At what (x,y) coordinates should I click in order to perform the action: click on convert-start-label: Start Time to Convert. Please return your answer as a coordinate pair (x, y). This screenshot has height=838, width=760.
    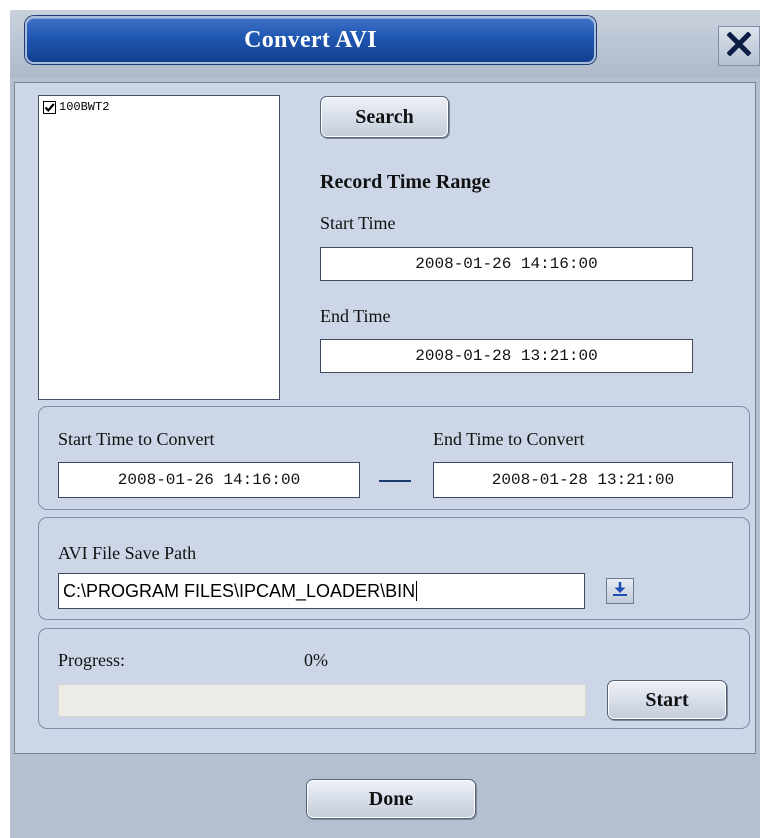
    Looking at the image, I should click on (136, 439).